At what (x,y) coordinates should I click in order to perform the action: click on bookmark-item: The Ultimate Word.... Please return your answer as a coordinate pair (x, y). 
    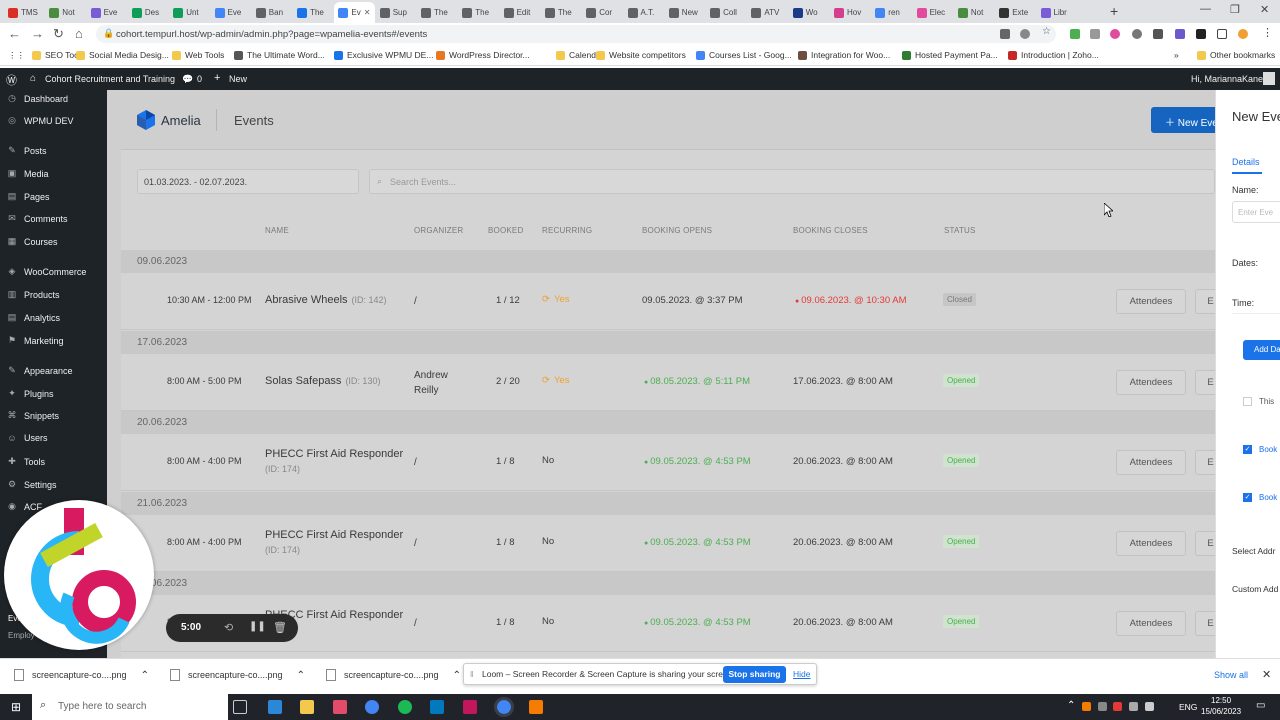
    Looking at the image, I should click on (279, 55).